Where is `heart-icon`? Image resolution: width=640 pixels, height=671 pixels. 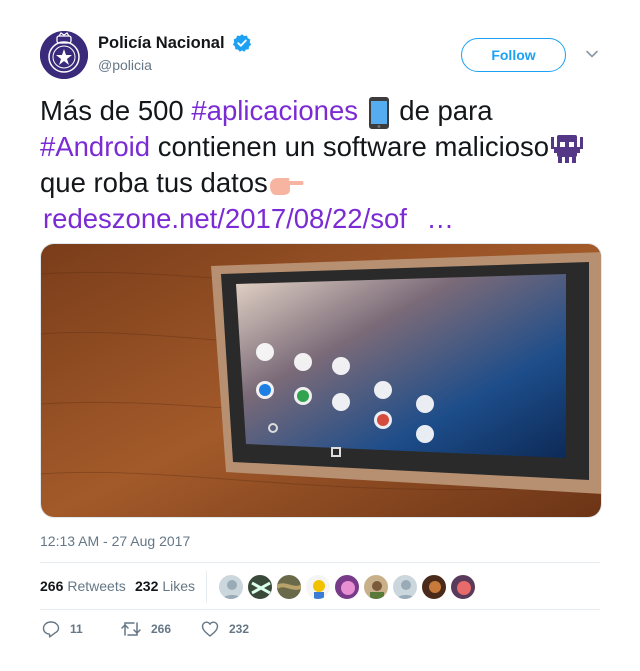
heart-icon is located at coordinates (210, 629).